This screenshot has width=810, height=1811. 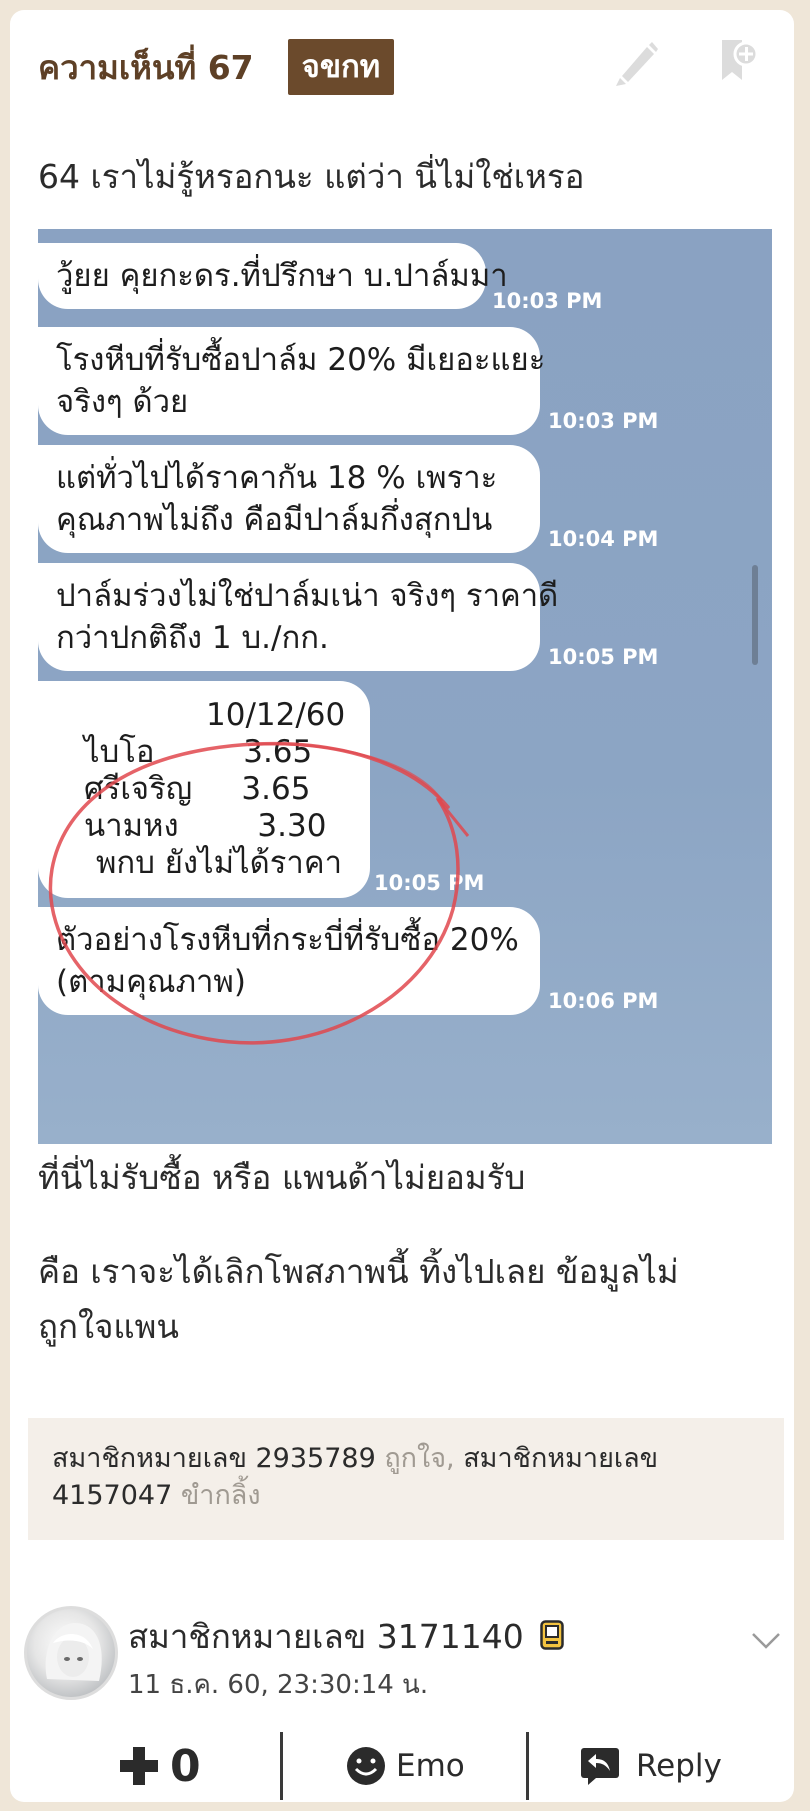 What do you see at coordinates (636, 62) in the screenshot?
I see `edit-icon` at bounding box center [636, 62].